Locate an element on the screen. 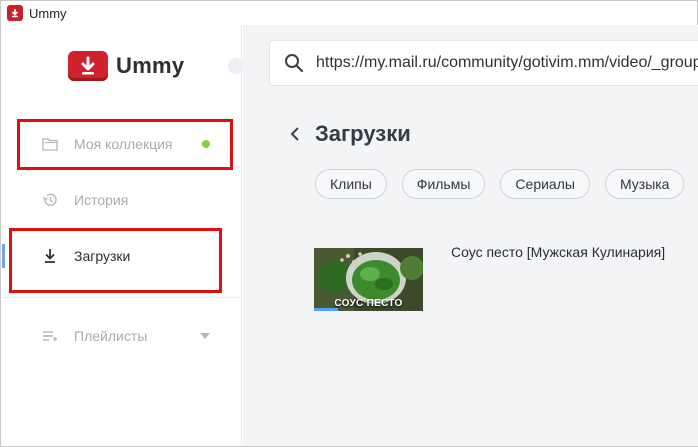 The height and width of the screenshot is (447, 698). sidebar-item-playlists: Плейлисты is located at coordinates (122, 336).